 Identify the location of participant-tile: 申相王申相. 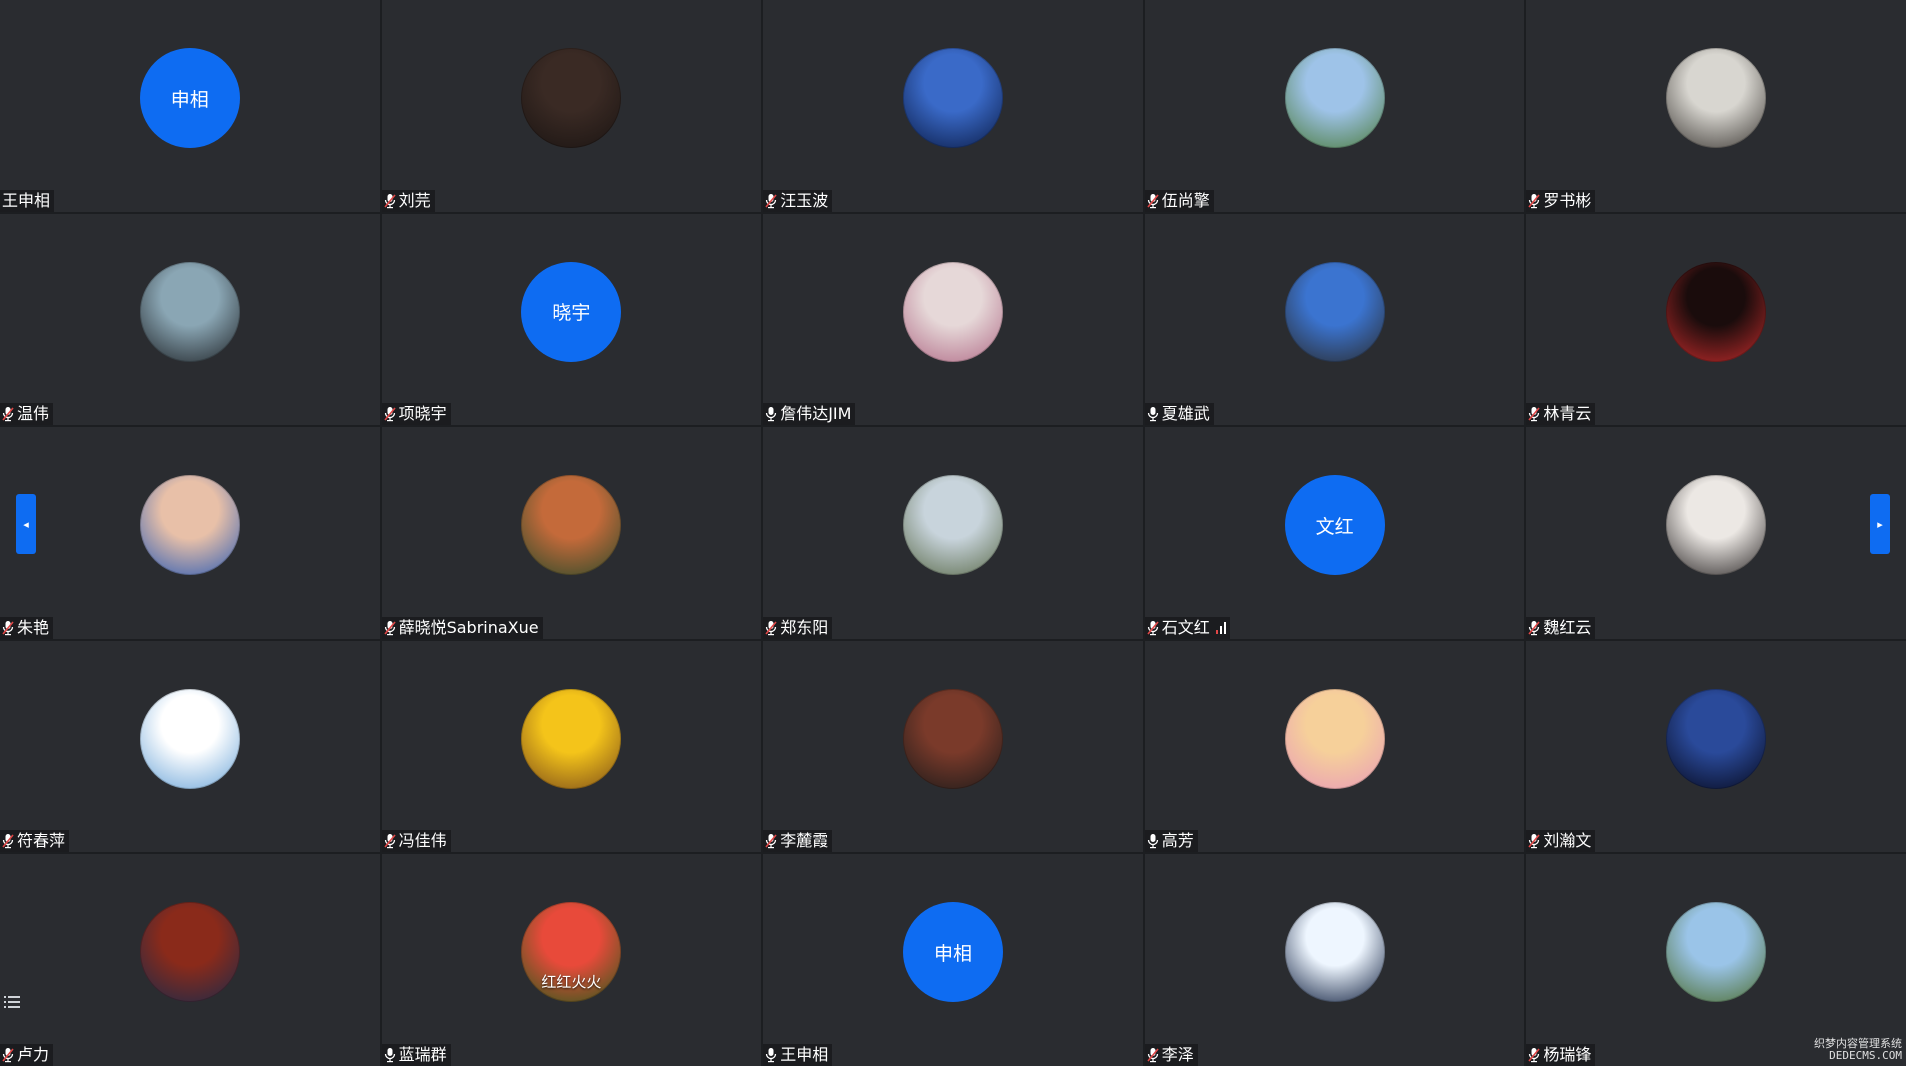
(953, 960).